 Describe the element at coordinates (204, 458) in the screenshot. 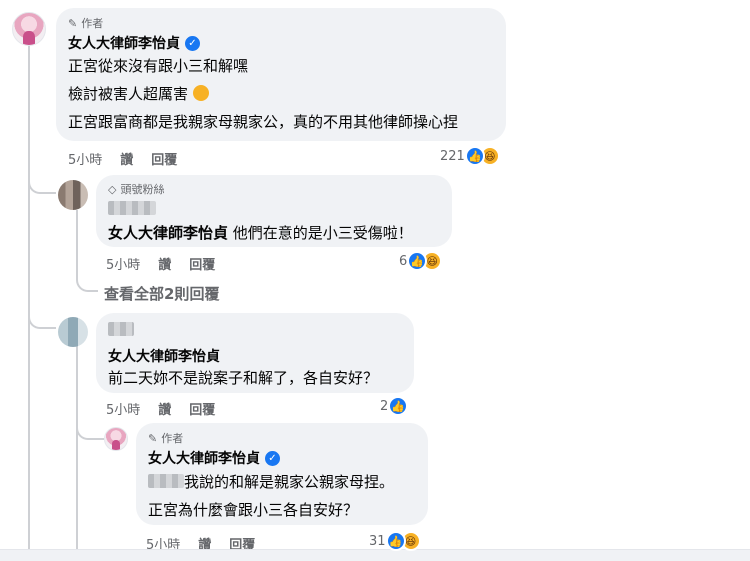

I see `reply-author-name: 女人大律師李怡貞` at that location.